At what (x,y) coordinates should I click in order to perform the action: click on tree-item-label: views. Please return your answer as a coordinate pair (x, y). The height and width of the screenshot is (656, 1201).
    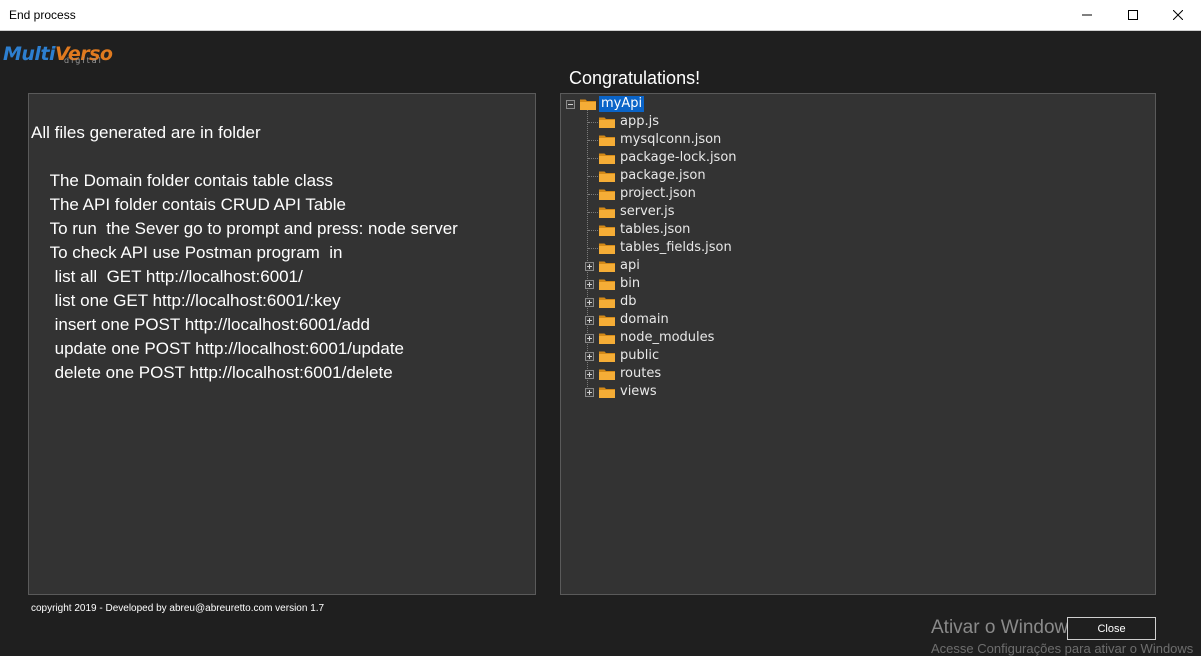
    Looking at the image, I should click on (638, 391).